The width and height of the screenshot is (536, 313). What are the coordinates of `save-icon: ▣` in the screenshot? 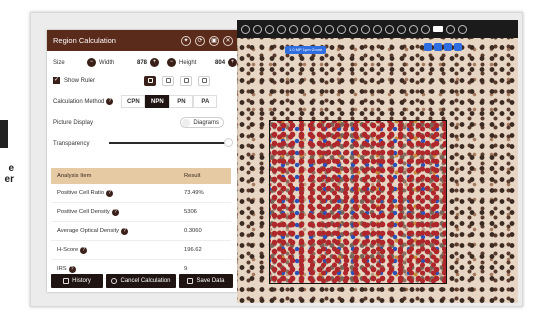 It's located at (214, 40).